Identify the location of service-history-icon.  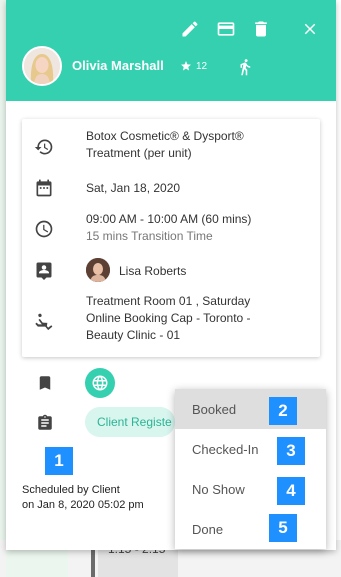
(44, 147).